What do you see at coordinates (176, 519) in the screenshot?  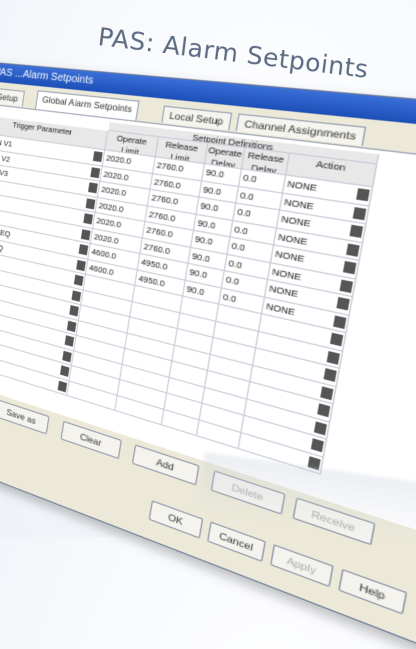 I see `ok-button: OK` at bounding box center [176, 519].